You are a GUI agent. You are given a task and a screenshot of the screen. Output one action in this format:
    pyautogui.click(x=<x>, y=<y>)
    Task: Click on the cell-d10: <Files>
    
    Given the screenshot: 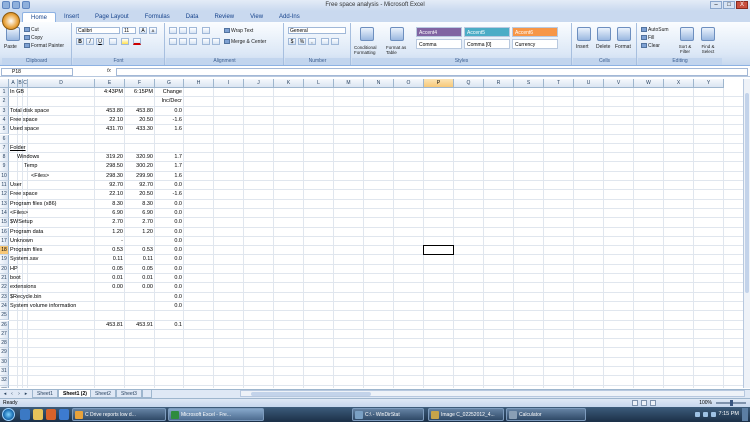 What is the action you would take?
    pyautogui.click(x=40, y=176)
    